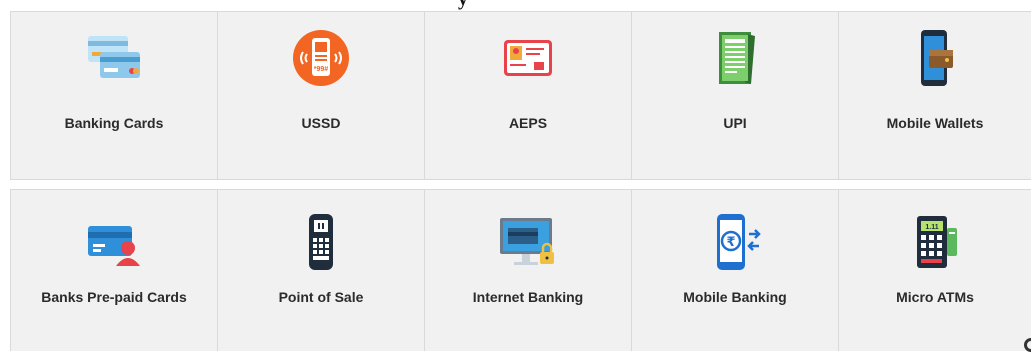 The height and width of the screenshot is (352, 1031). What do you see at coordinates (114, 242) in the screenshot?
I see `prepaid-card-user-icon` at bounding box center [114, 242].